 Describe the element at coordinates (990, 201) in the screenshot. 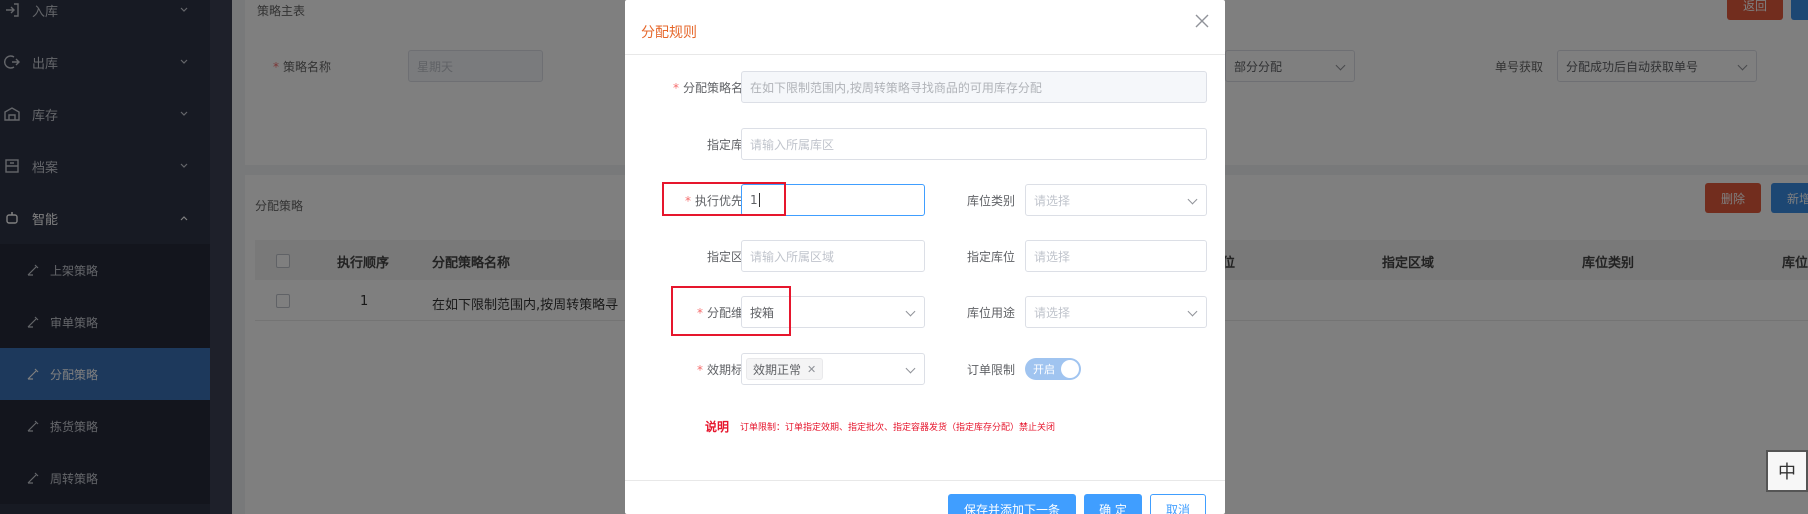

I see `location-type-field-label: 库位类别` at that location.